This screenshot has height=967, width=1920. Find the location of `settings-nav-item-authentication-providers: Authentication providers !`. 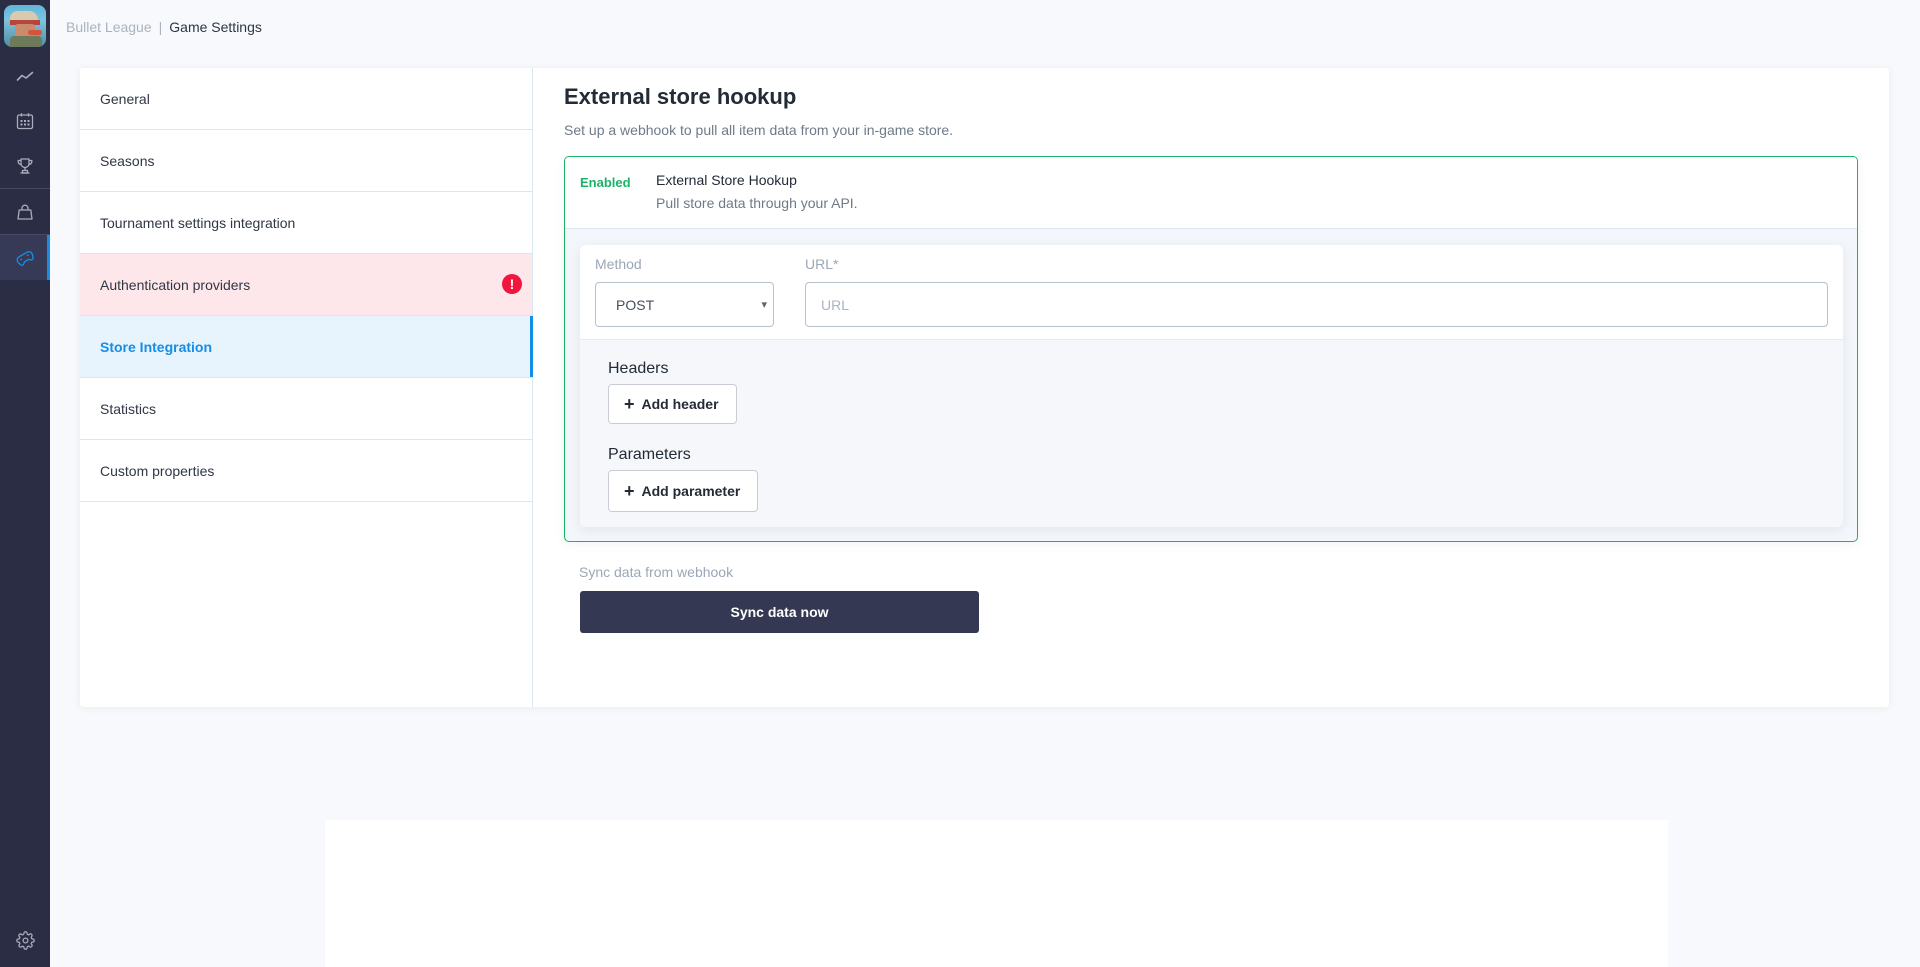

settings-nav-item-authentication-providers: Authentication providers ! is located at coordinates (306, 285).